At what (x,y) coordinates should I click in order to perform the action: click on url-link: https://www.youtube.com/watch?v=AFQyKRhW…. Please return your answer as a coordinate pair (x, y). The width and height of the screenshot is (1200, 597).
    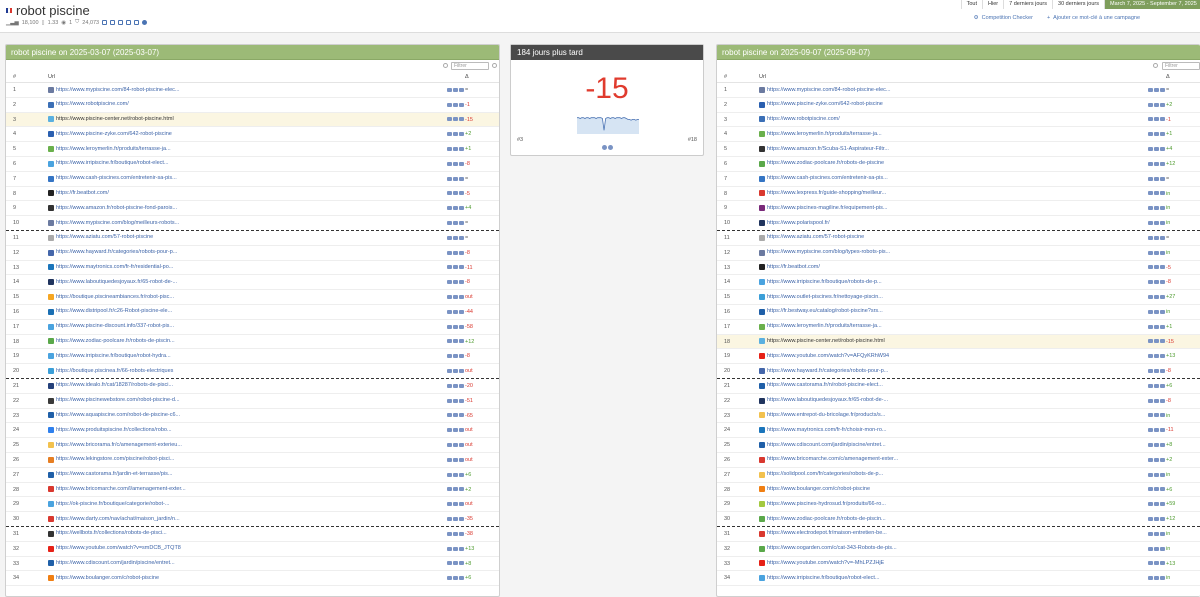
    Looking at the image, I should click on (828, 356).